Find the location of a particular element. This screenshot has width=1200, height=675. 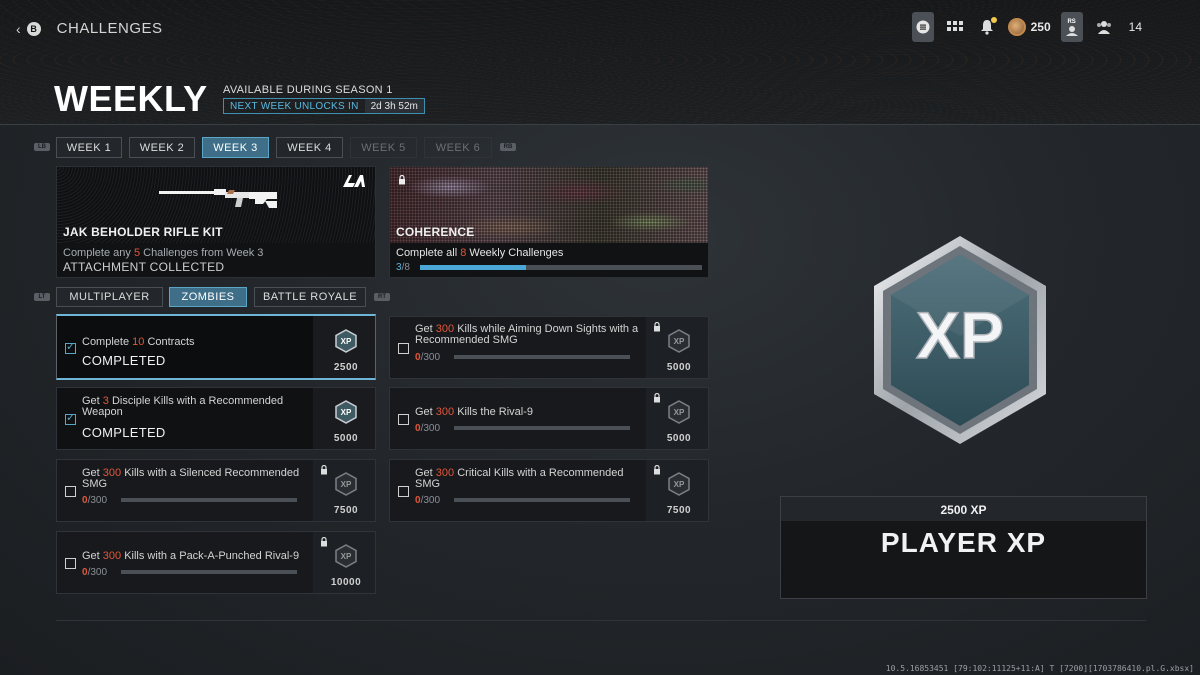

chevron-left-icon: ‹ is located at coordinates (18, 28).